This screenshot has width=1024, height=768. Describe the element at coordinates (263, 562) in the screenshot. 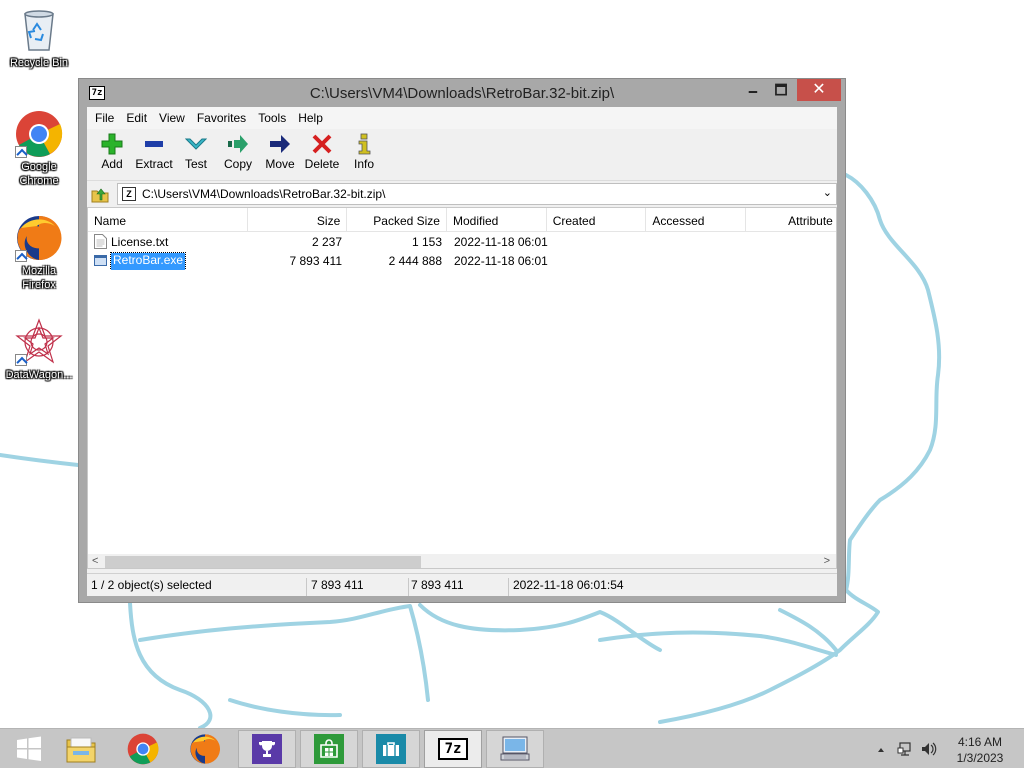

I see `scroll-thumb` at that location.